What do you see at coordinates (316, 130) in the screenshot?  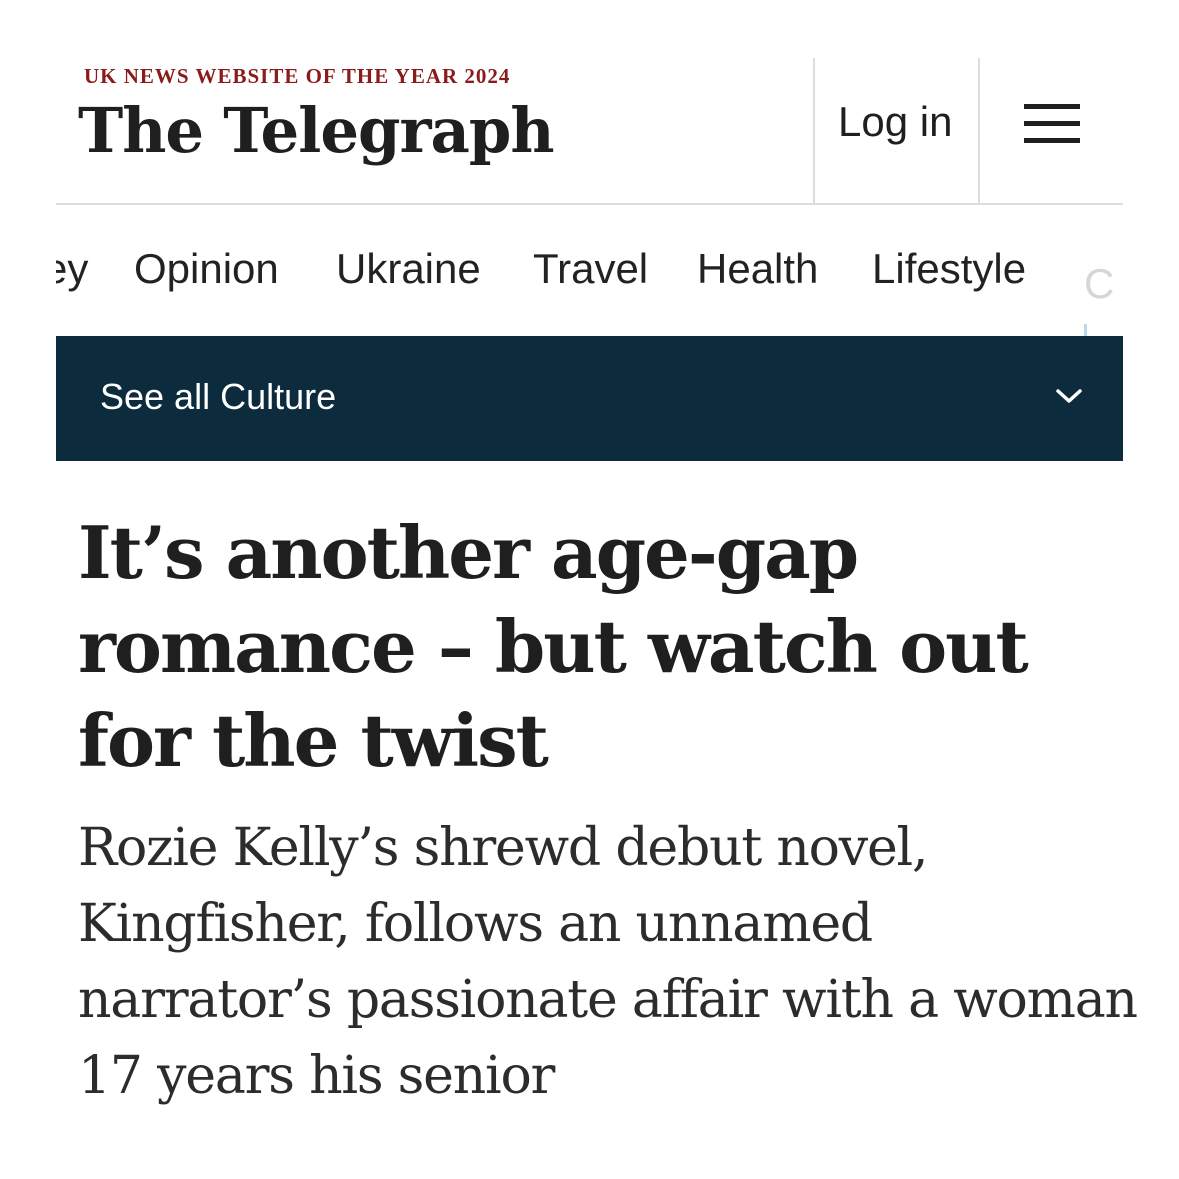 I see `site-logo: The Telegraph` at bounding box center [316, 130].